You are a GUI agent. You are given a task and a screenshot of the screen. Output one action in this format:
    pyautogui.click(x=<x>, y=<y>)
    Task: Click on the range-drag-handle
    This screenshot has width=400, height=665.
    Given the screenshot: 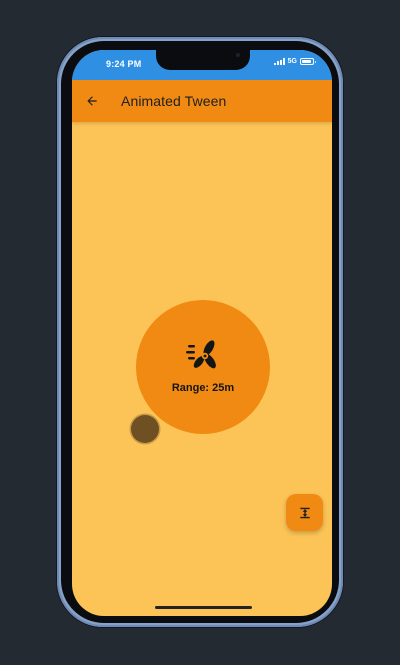 What is the action you would take?
    pyautogui.click(x=145, y=429)
    